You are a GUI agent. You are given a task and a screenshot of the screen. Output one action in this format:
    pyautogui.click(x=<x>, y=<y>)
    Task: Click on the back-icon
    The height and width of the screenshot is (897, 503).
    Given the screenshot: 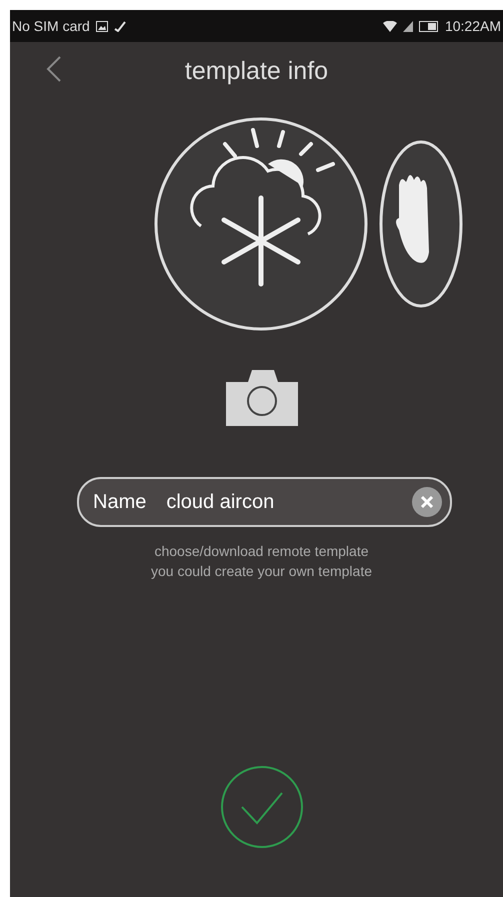 What is the action you would take?
    pyautogui.click(x=54, y=69)
    